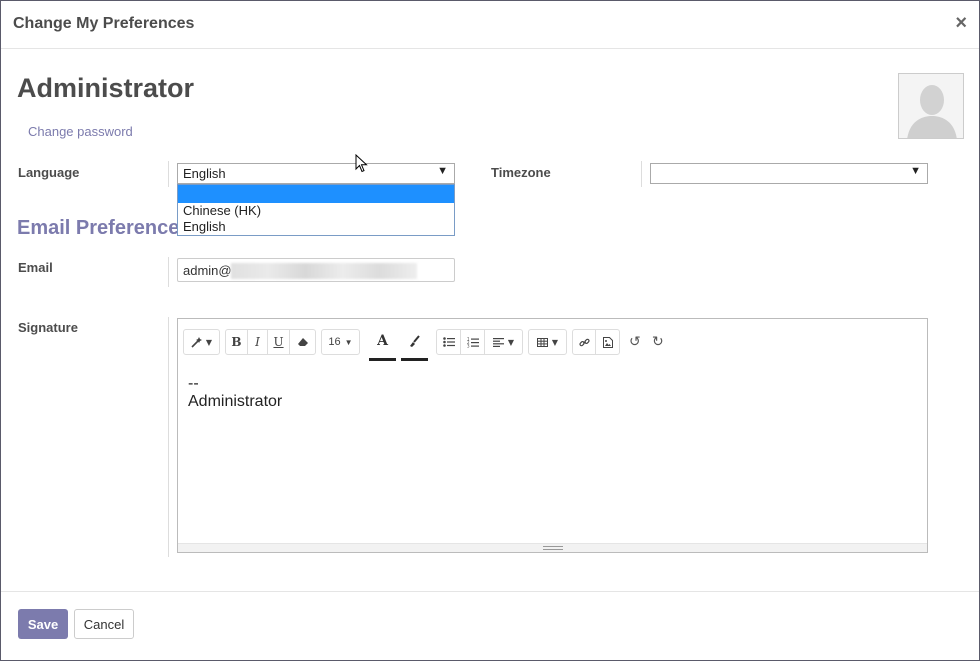 The image size is (980, 661). Describe the element at coordinates (49, 172) in the screenshot. I see `language-label: Language` at that location.